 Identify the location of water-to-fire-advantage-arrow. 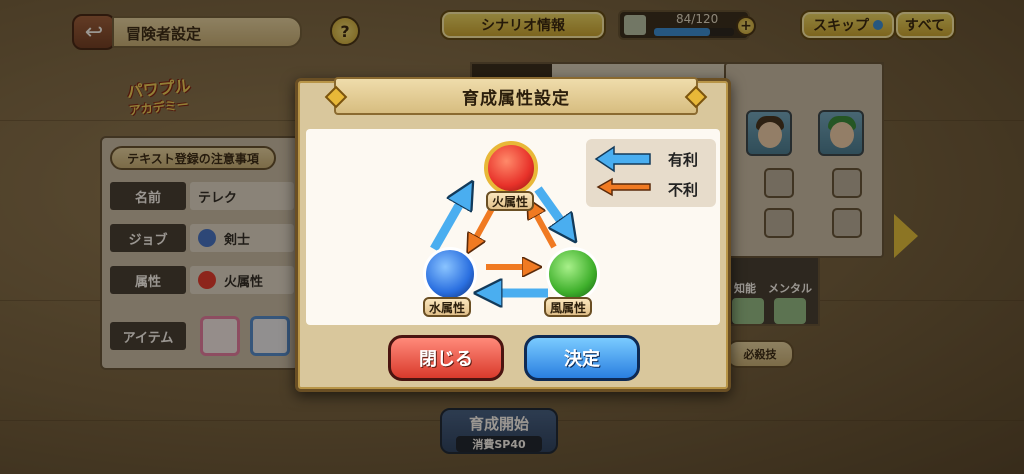
(448, 222).